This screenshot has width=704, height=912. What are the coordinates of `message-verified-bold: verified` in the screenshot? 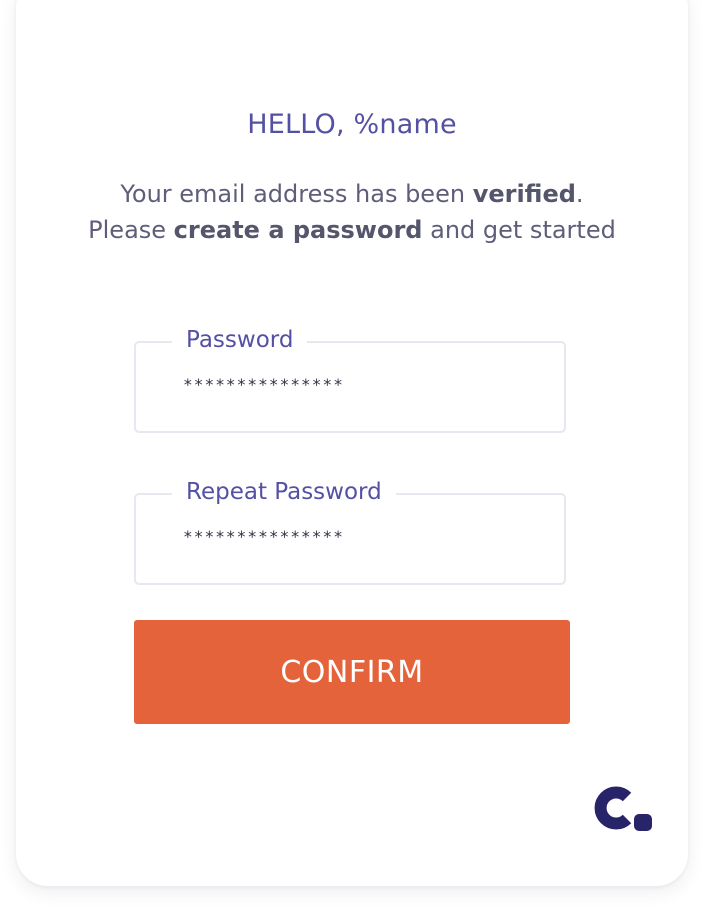 It's located at (524, 194).